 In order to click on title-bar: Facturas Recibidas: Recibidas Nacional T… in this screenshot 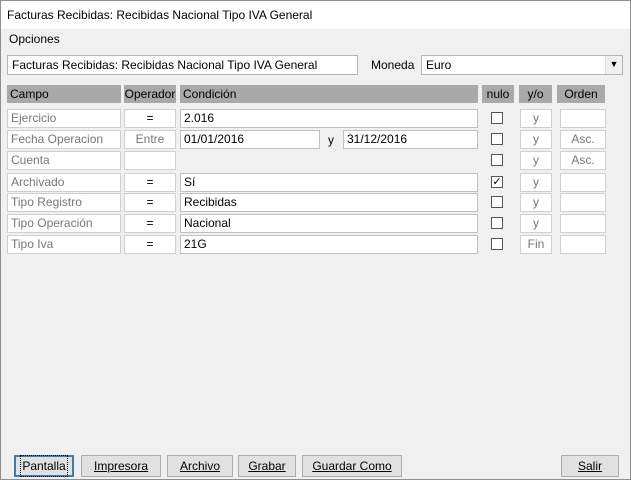, I will do `click(315, 15)`.